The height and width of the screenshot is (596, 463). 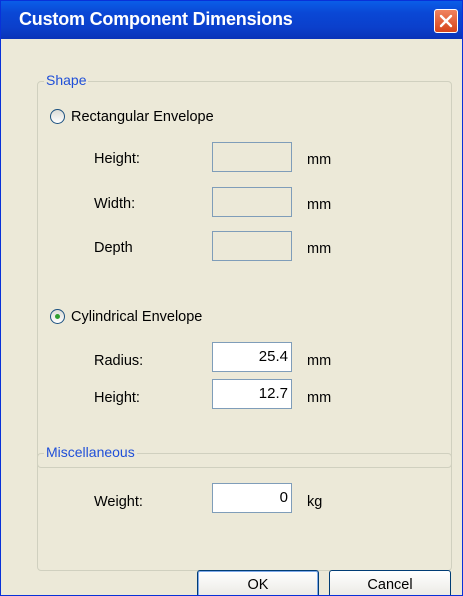 What do you see at coordinates (113, 248) in the screenshot?
I see `rect-depth-label: Depth` at bounding box center [113, 248].